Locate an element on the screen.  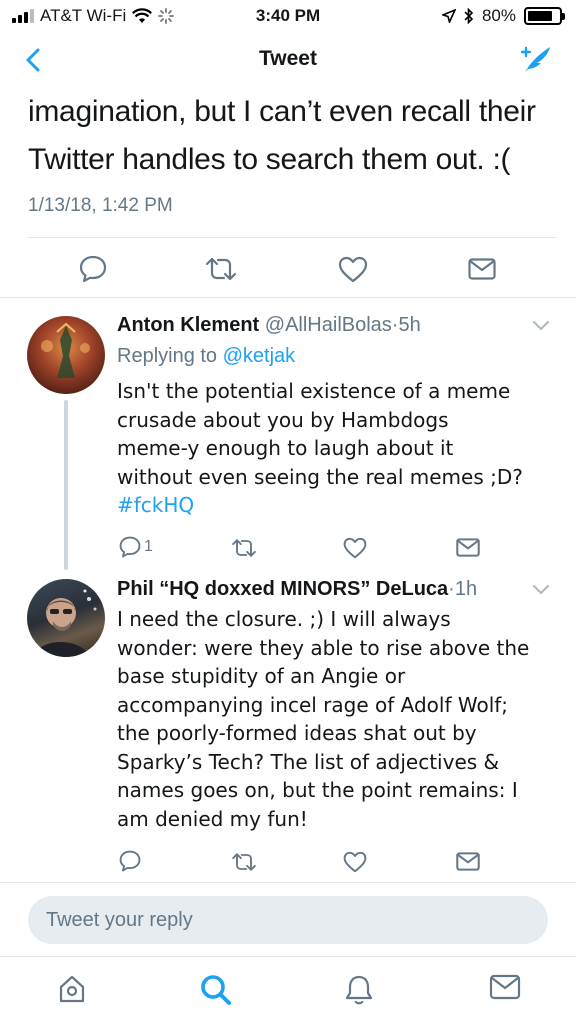
battery-percent: 80% is located at coordinates (498, 15).